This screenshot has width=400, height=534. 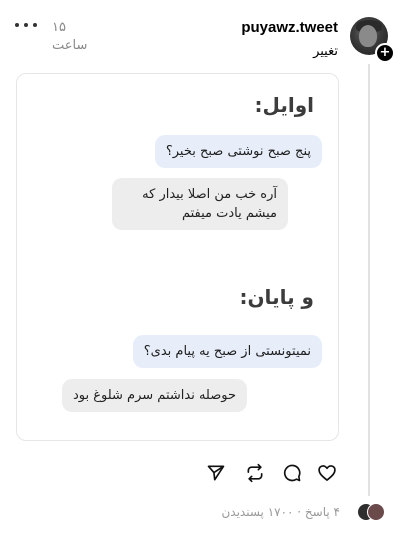 I want to click on heart-icon, so click(x=327, y=473).